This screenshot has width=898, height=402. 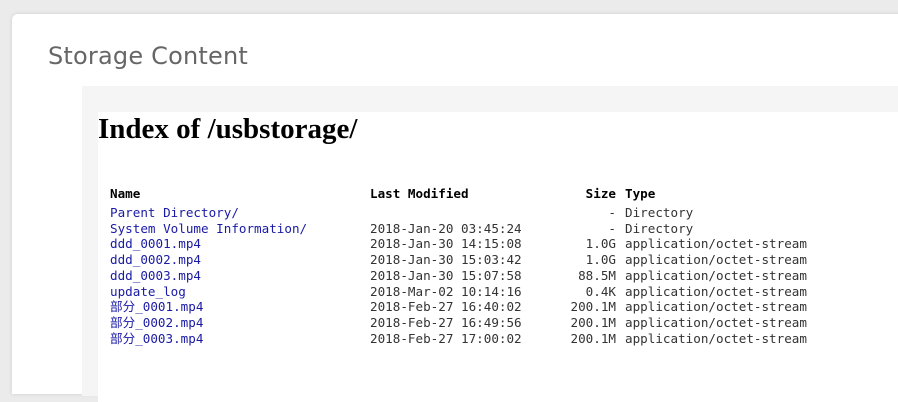 What do you see at coordinates (228, 129) in the screenshot?
I see `index-title: Index of /usbstorage/` at bounding box center [228, 129].